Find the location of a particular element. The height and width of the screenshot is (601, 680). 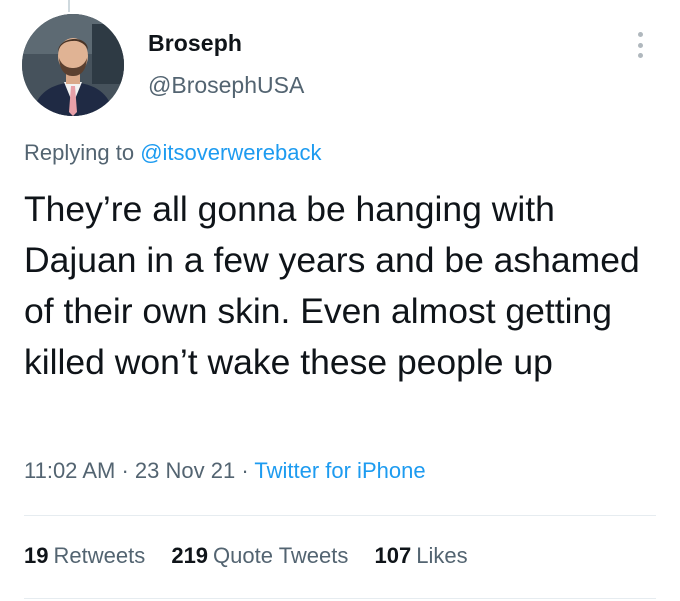

replying-to-line: Replying to @itsoverwereback is located at coordinates (173, 153).